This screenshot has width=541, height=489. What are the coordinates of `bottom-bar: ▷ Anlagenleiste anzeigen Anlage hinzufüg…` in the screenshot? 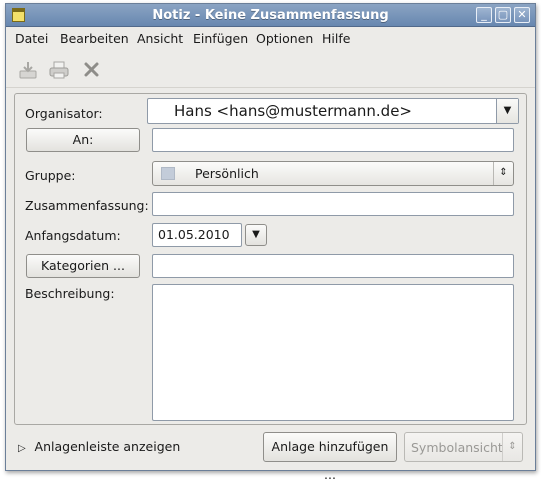 It's located at (270, 456).